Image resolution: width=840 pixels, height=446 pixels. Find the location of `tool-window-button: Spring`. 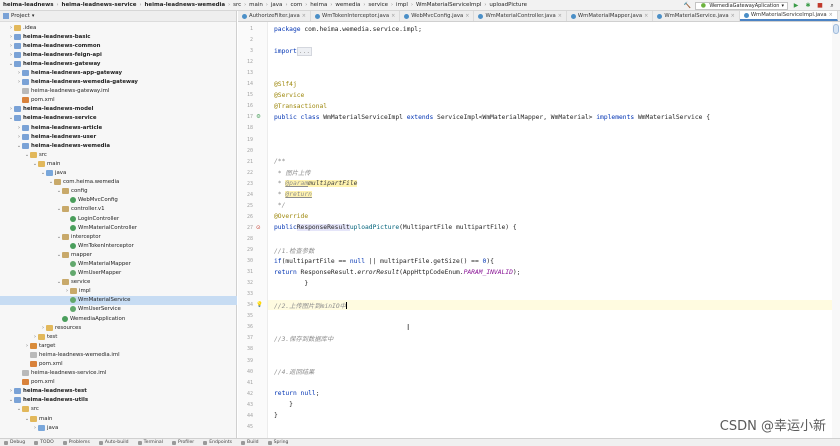

tool-window-button: Spring is located at coordinates (277, 442).